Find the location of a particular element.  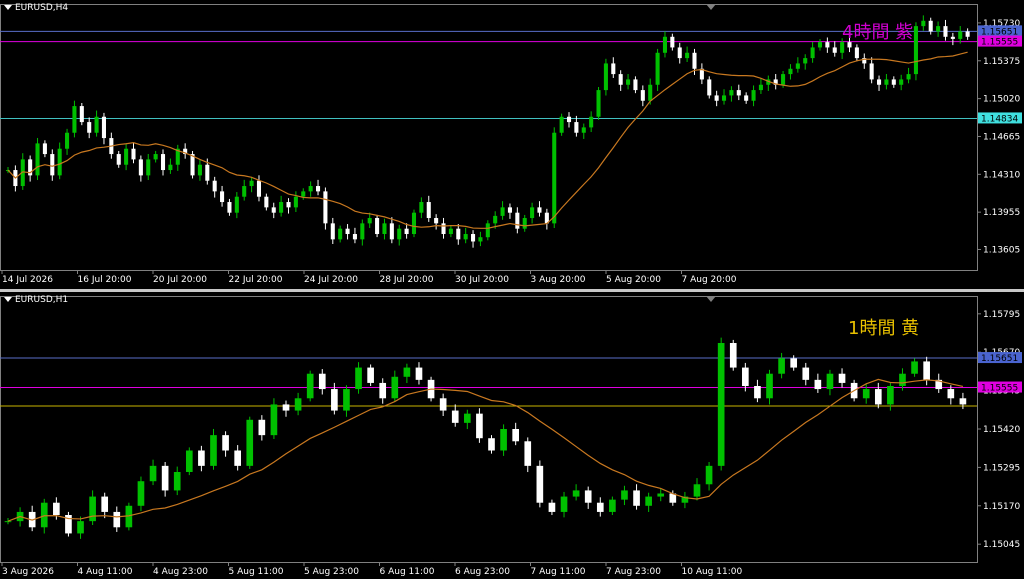

x-tick-label: 20 Jul 20:00 is located at coordinates (180, 280).